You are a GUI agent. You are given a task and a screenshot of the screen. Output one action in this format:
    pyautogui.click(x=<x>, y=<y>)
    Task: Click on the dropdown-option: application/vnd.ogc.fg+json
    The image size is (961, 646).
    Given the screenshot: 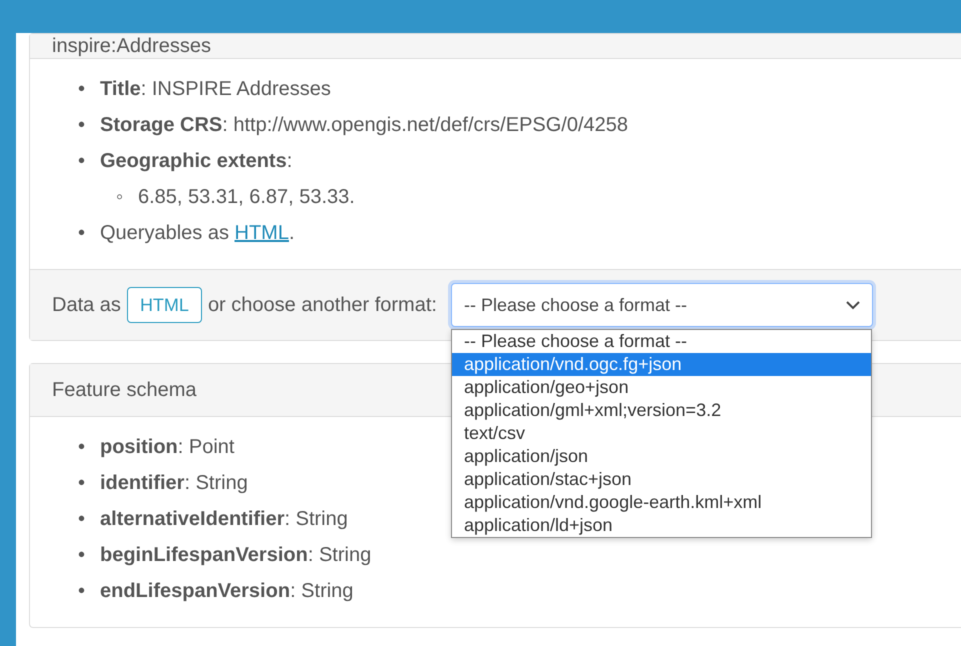 What is the action you would take?
    pyautogui.click(x=661, y=364)
    